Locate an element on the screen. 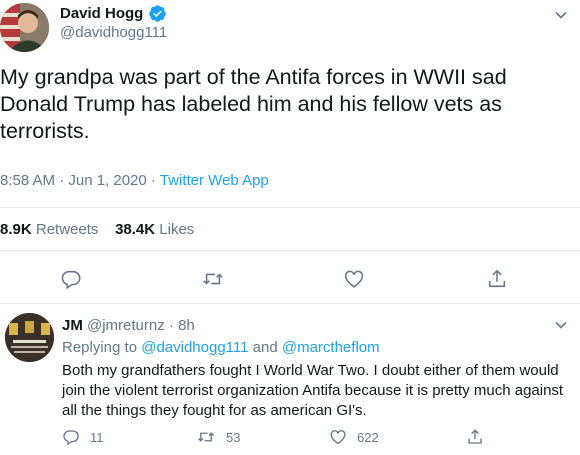 The width and height of the screenshot is (580, 455). reply-author-meta: @jmreturnz · 8h is located at coordinates (141, 325).